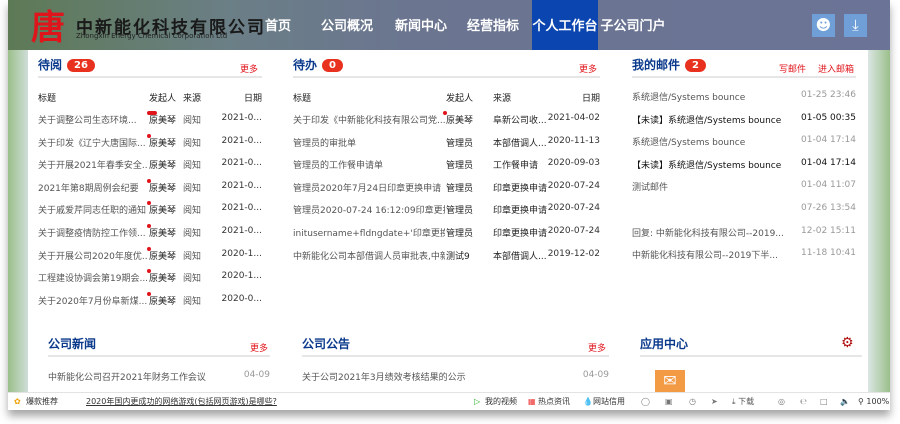  I want to click on site-credit: 网站信用, so click(609, 401).